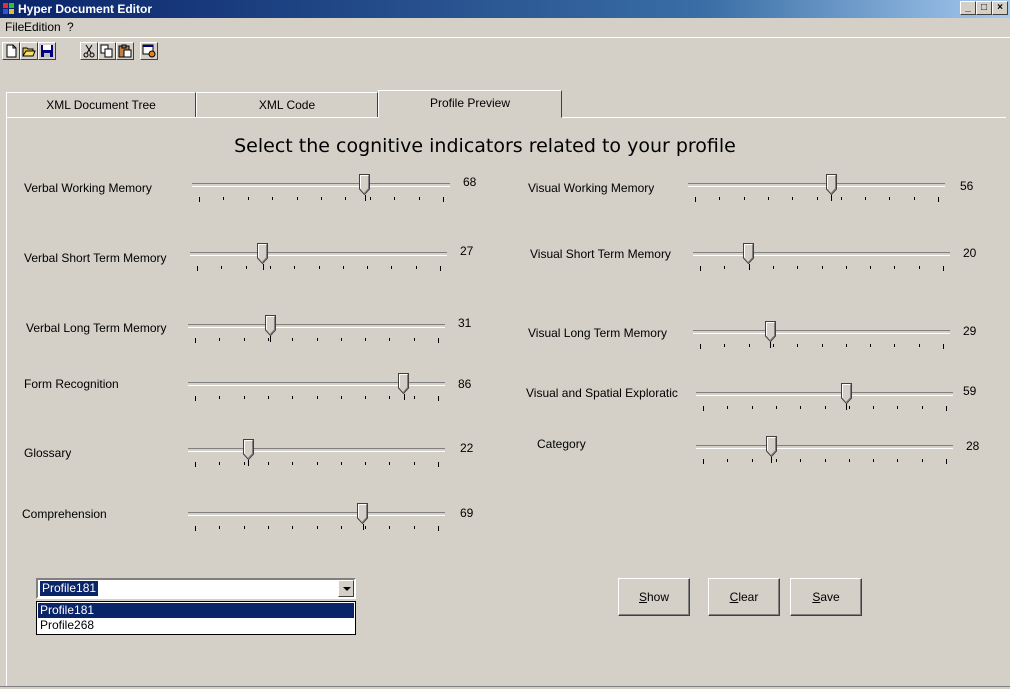 The image size is (1010, 689). What do you see at coordinates (749, 254) in the screenshot?
I see `slider-thumb-visual-short-term-memory` at bounding box center [749, 254].